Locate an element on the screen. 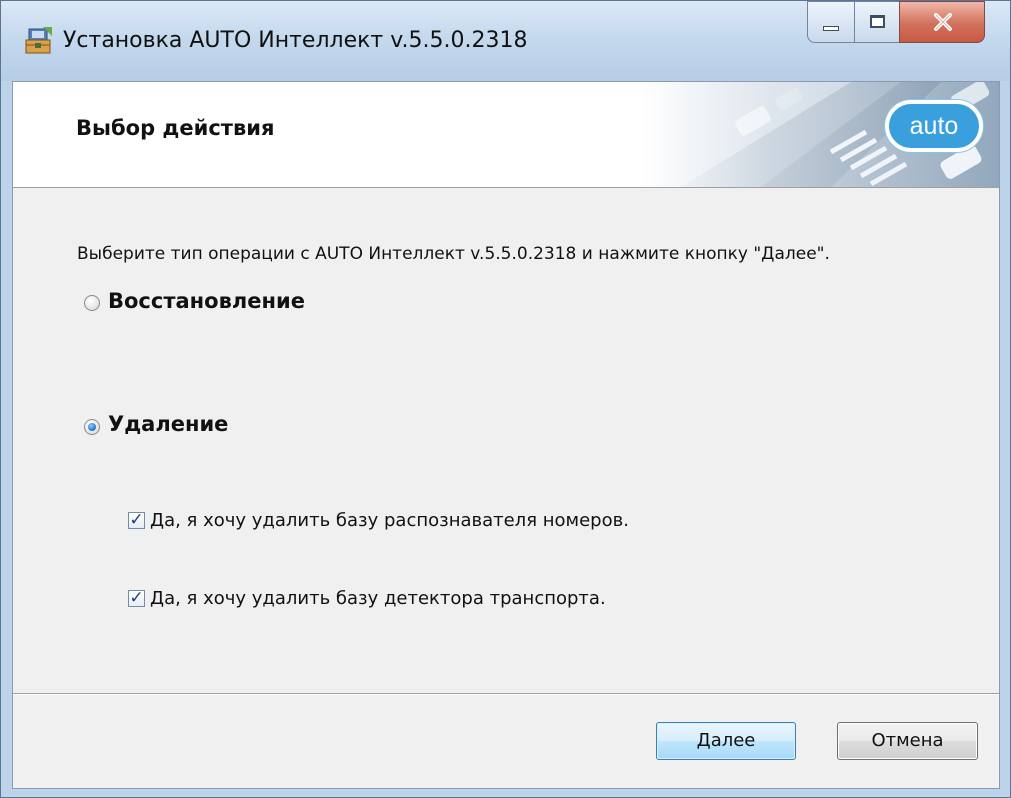  auto-logo: auto is located at coordinates (934, 126).